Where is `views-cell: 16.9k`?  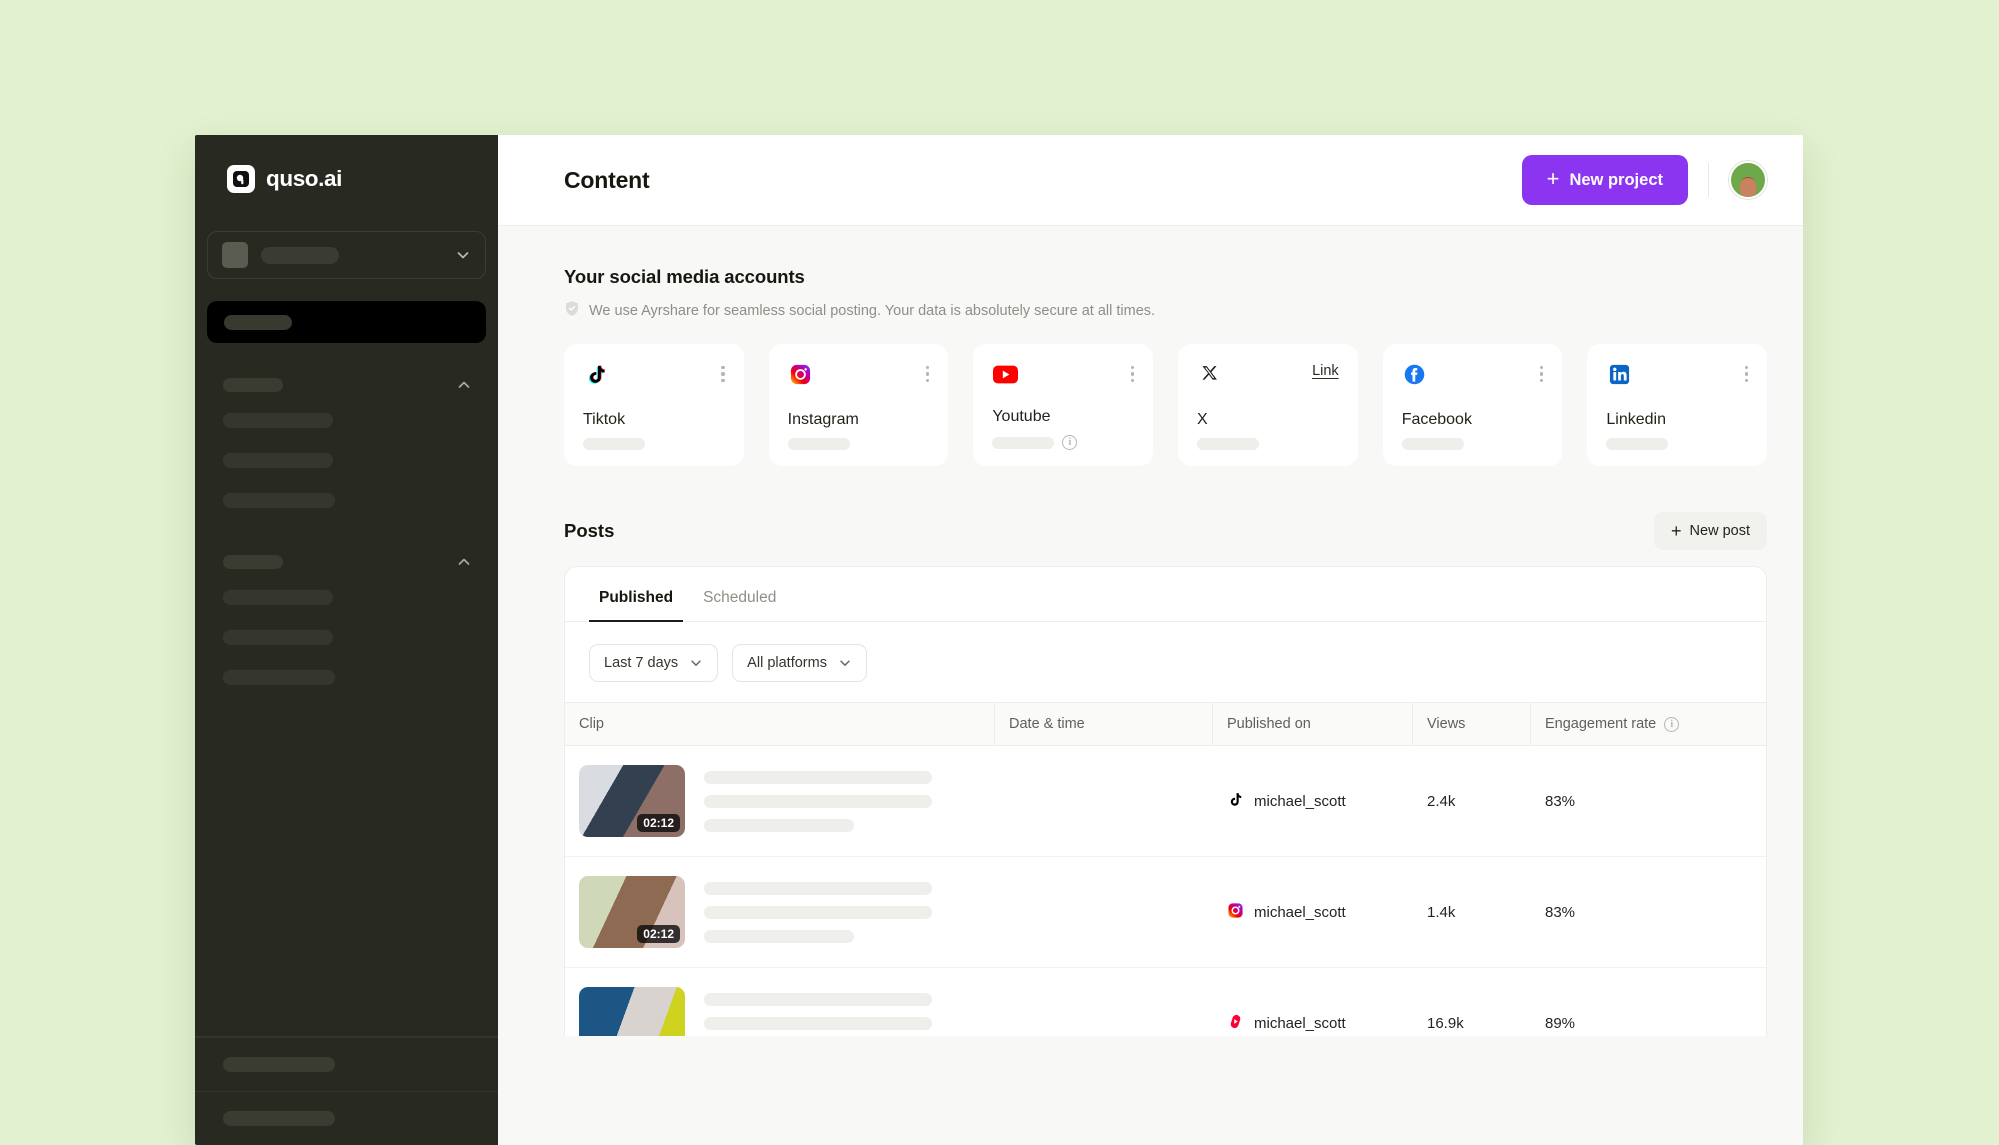 views-cell: 16.9k is located at coordinates (1445, 1023).